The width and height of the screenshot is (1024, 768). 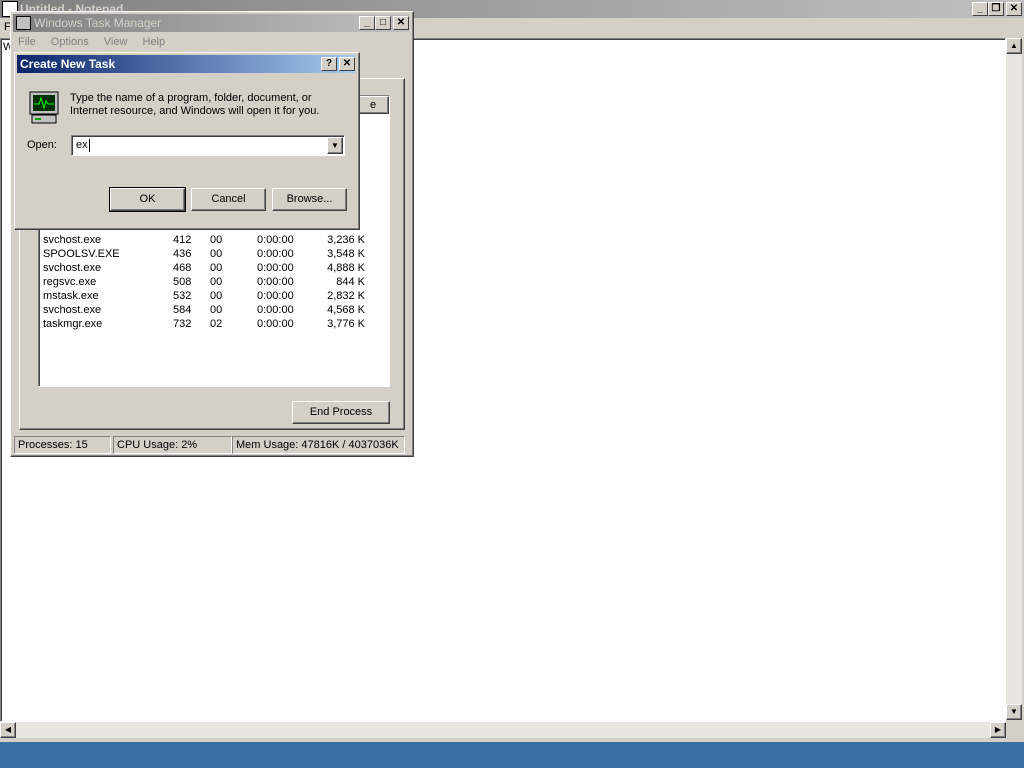 What do you see at coordinates (1014, 712) in the screenshot?
I see `scroll-down-button: ▼` at bounding box center [1014, 712].